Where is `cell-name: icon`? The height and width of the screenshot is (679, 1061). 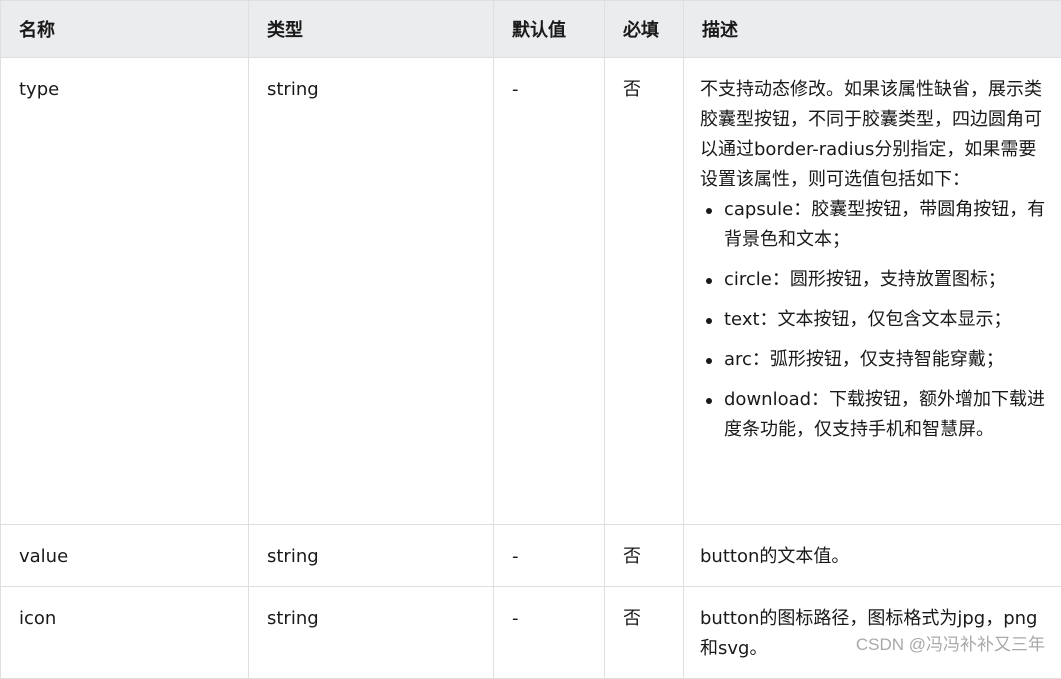 cell-name: icon is located at coordinates (125, 633).